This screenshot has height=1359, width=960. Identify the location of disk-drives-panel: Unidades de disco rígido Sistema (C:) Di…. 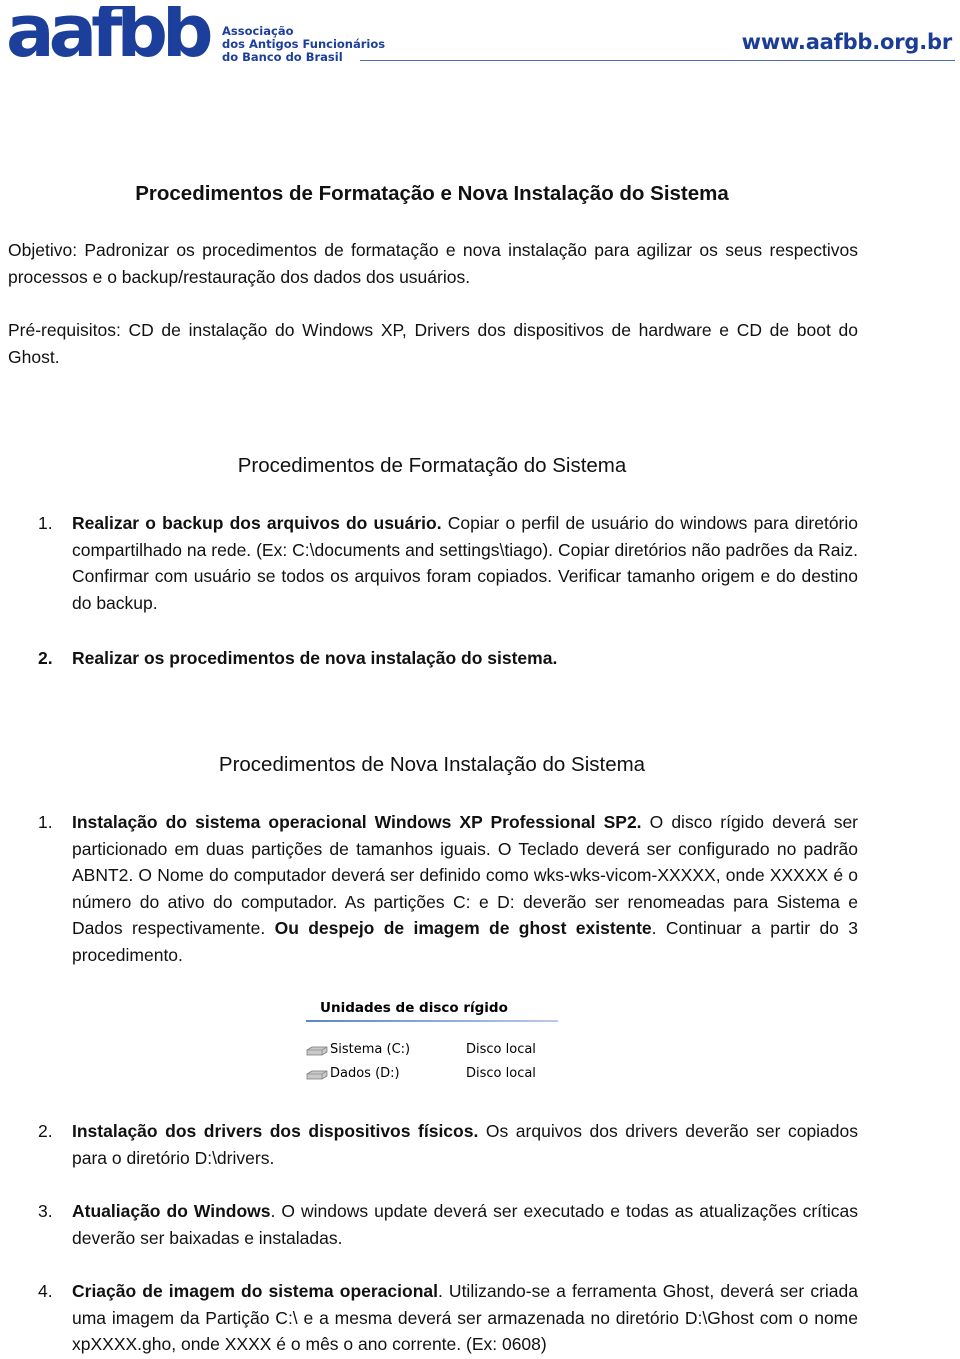
(432, 1044).